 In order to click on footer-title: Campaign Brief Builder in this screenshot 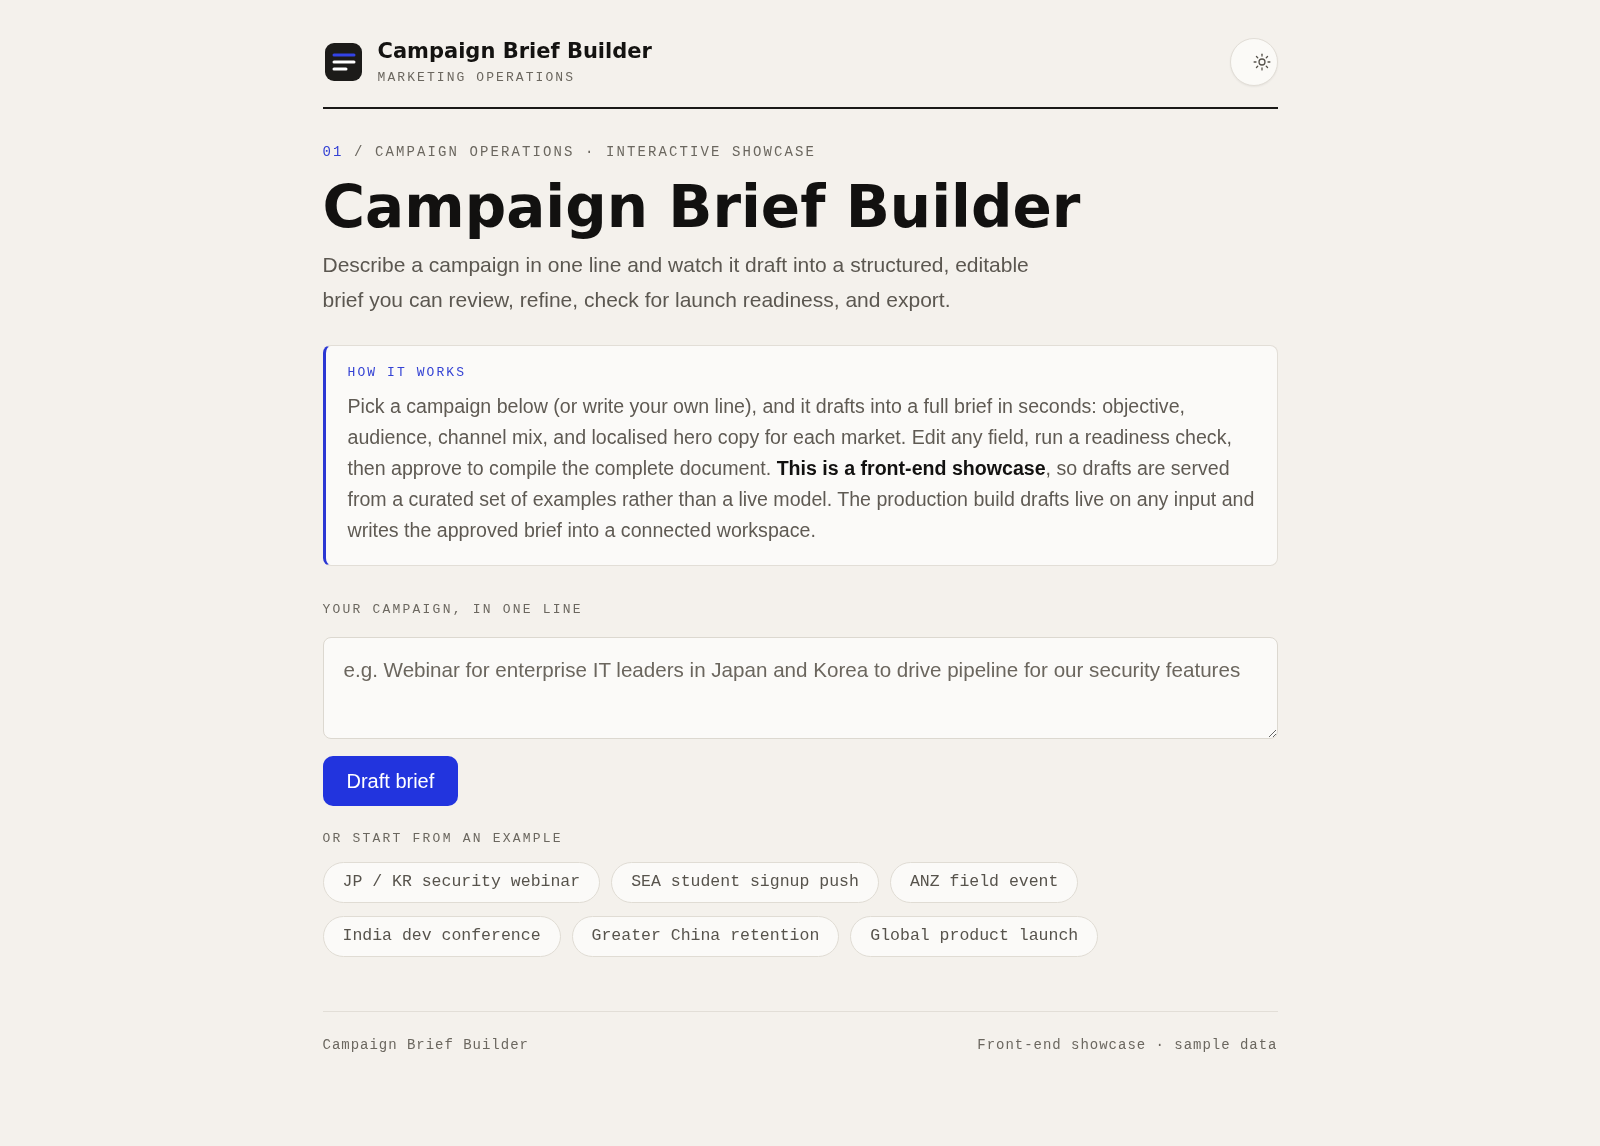, I will do `click(425, 1044)`.